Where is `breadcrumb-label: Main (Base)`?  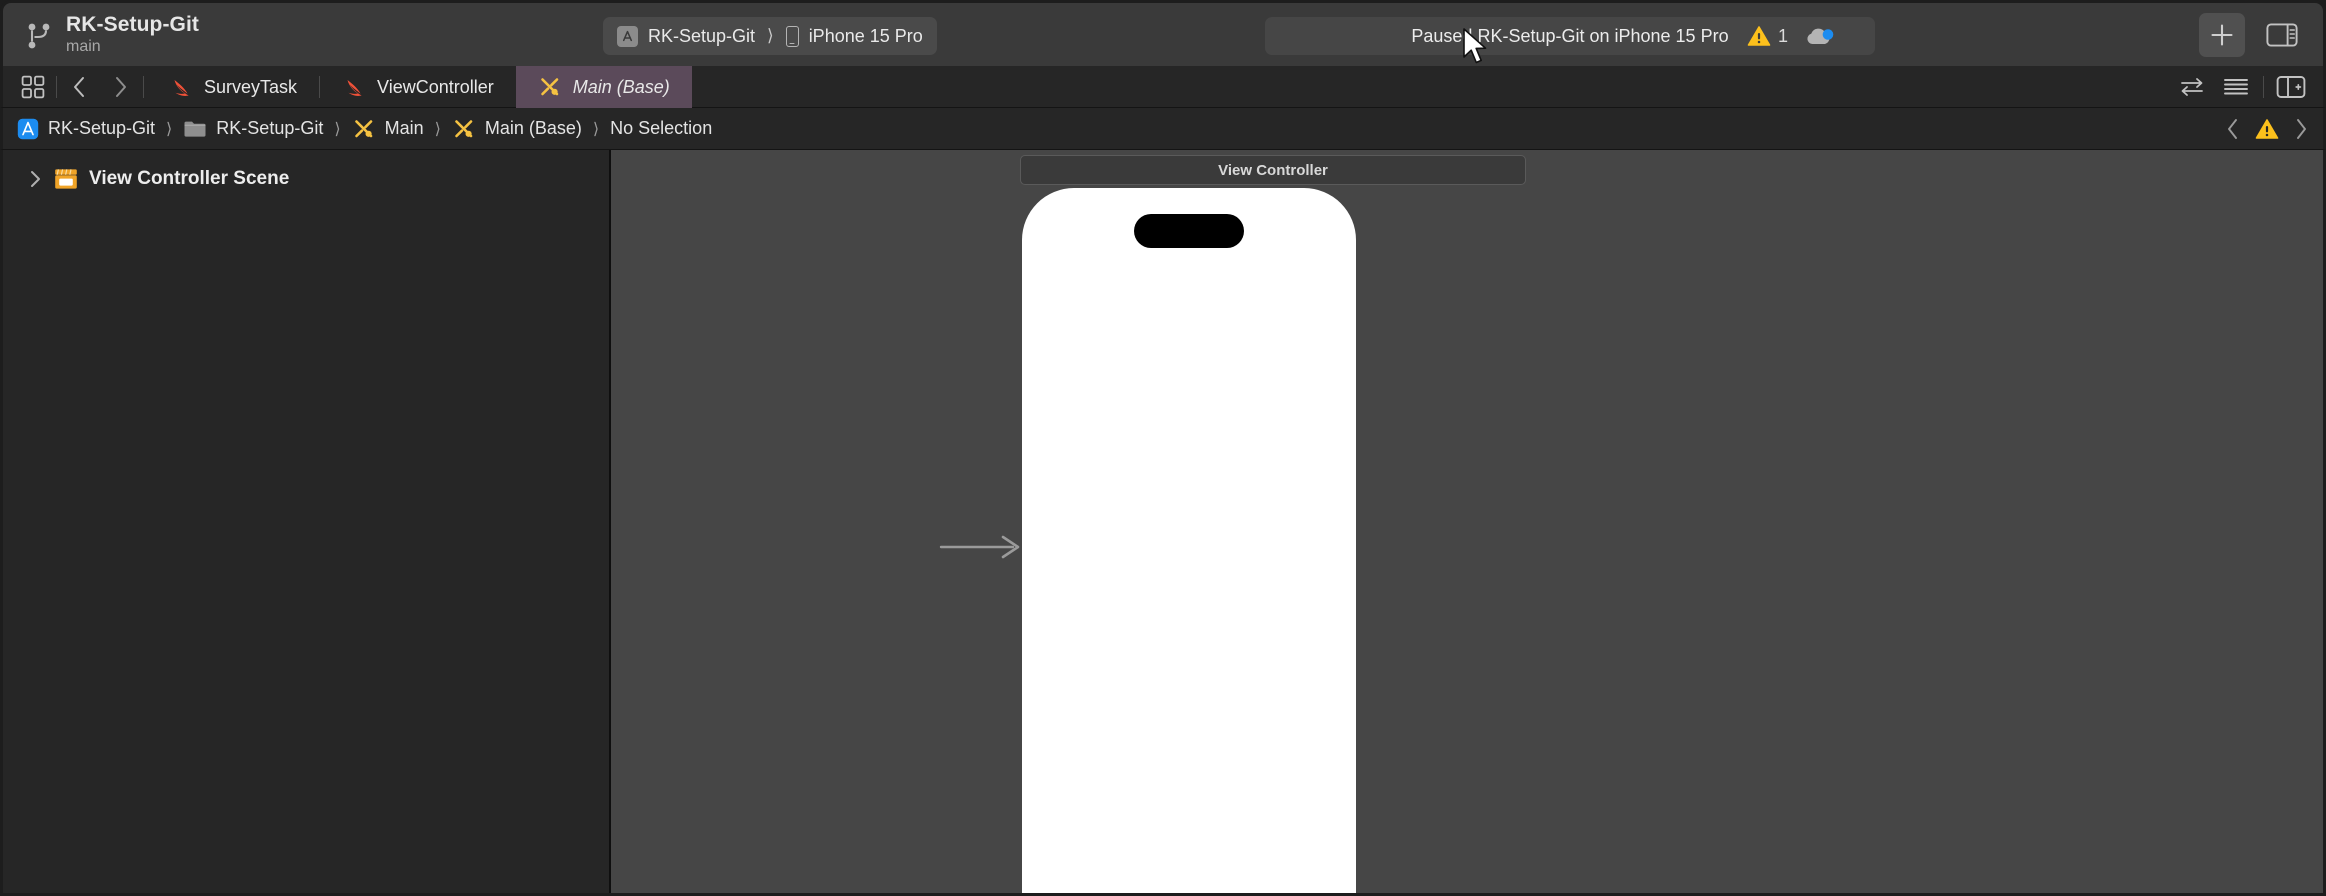 breadcrumb-label: Main (Base) is located at coordinates (533, 128).